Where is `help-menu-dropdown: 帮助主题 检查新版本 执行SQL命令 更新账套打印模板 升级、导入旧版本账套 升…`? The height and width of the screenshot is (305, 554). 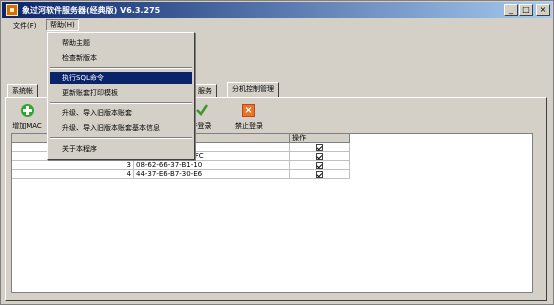 help-menu-dropdown: 帮助主题 检查新版本 执行SQL命令 更新账套打印模板 升级、导入旧版本账套 升… is located at coordinates (121, 96).